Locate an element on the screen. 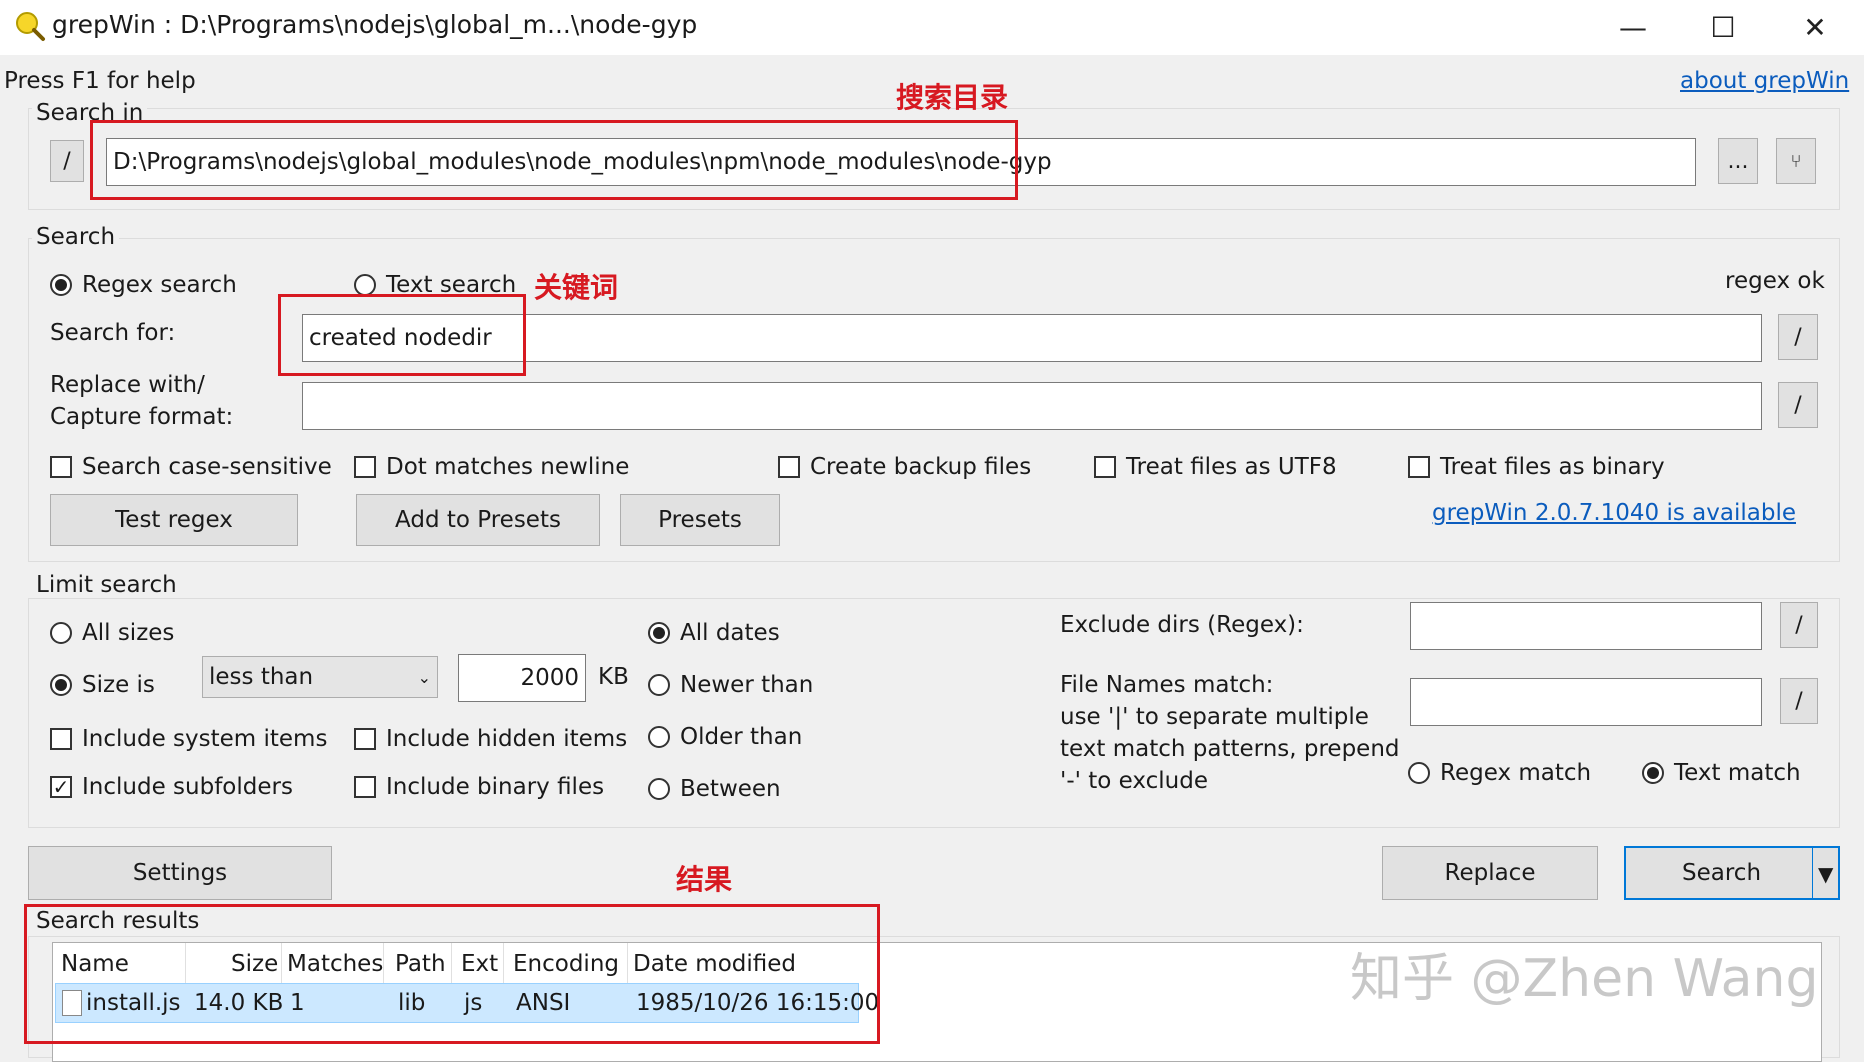  backup-checkbox is located at coordinates (789, 467).